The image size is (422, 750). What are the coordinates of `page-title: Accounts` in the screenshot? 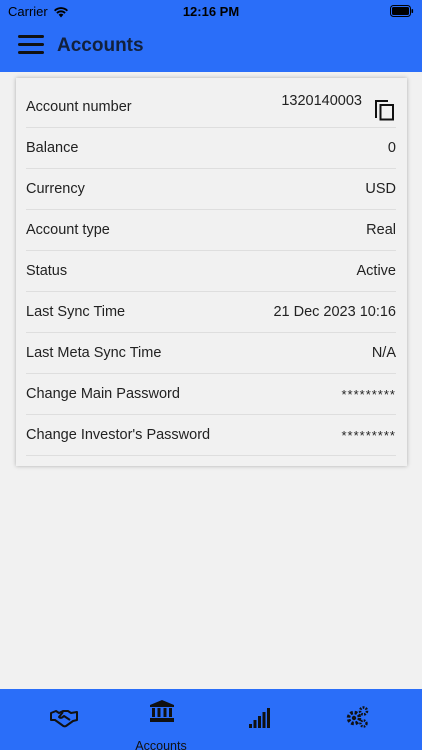 It's located at (100, 45).